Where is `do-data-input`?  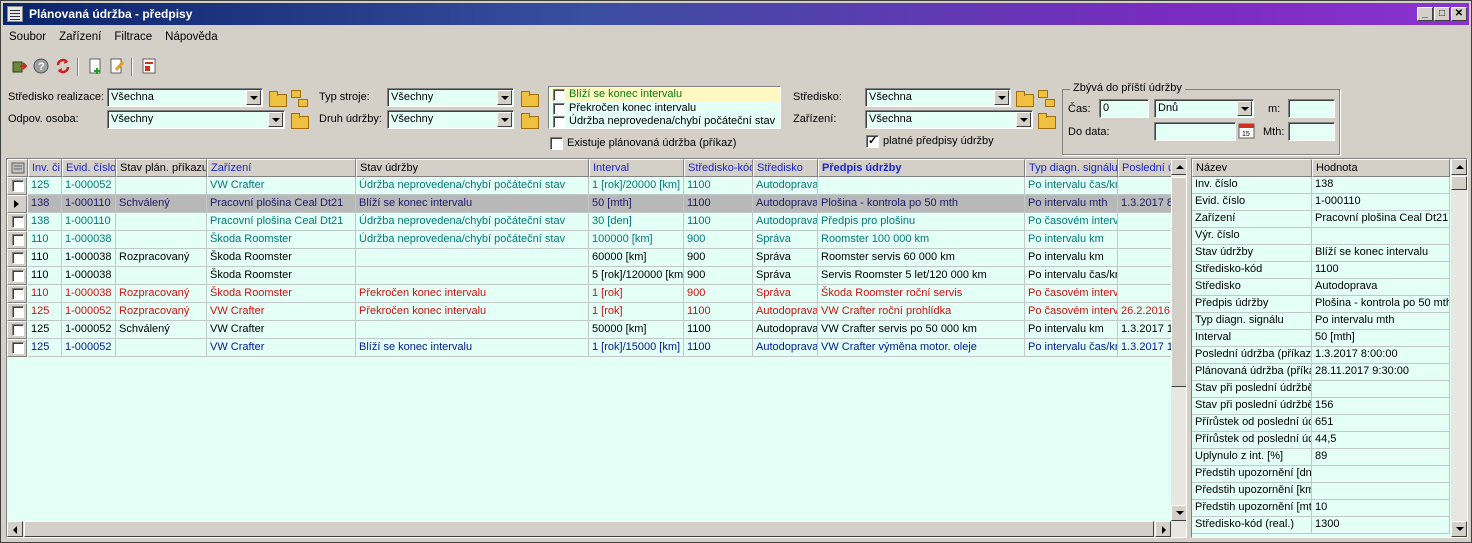 do-data-input is located at coordinates (1195, 131).